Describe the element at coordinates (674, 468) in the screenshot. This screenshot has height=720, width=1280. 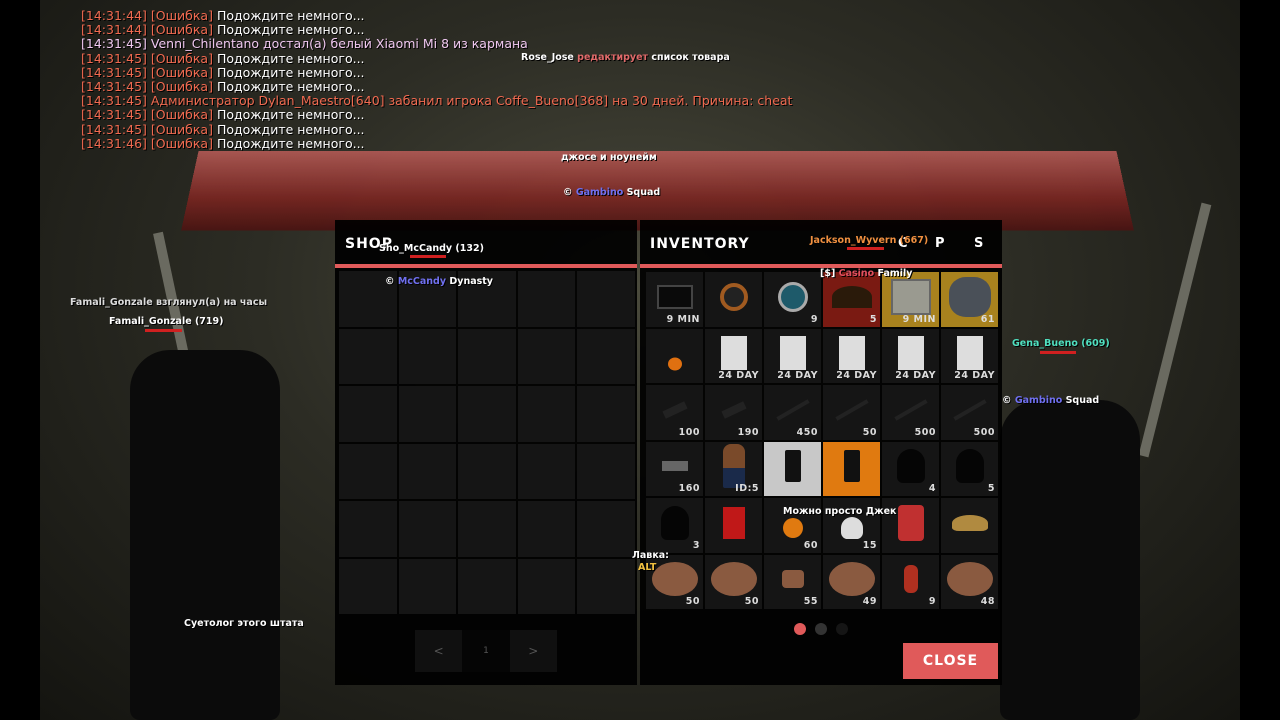
I see `inventory-slot: 160` at that location.